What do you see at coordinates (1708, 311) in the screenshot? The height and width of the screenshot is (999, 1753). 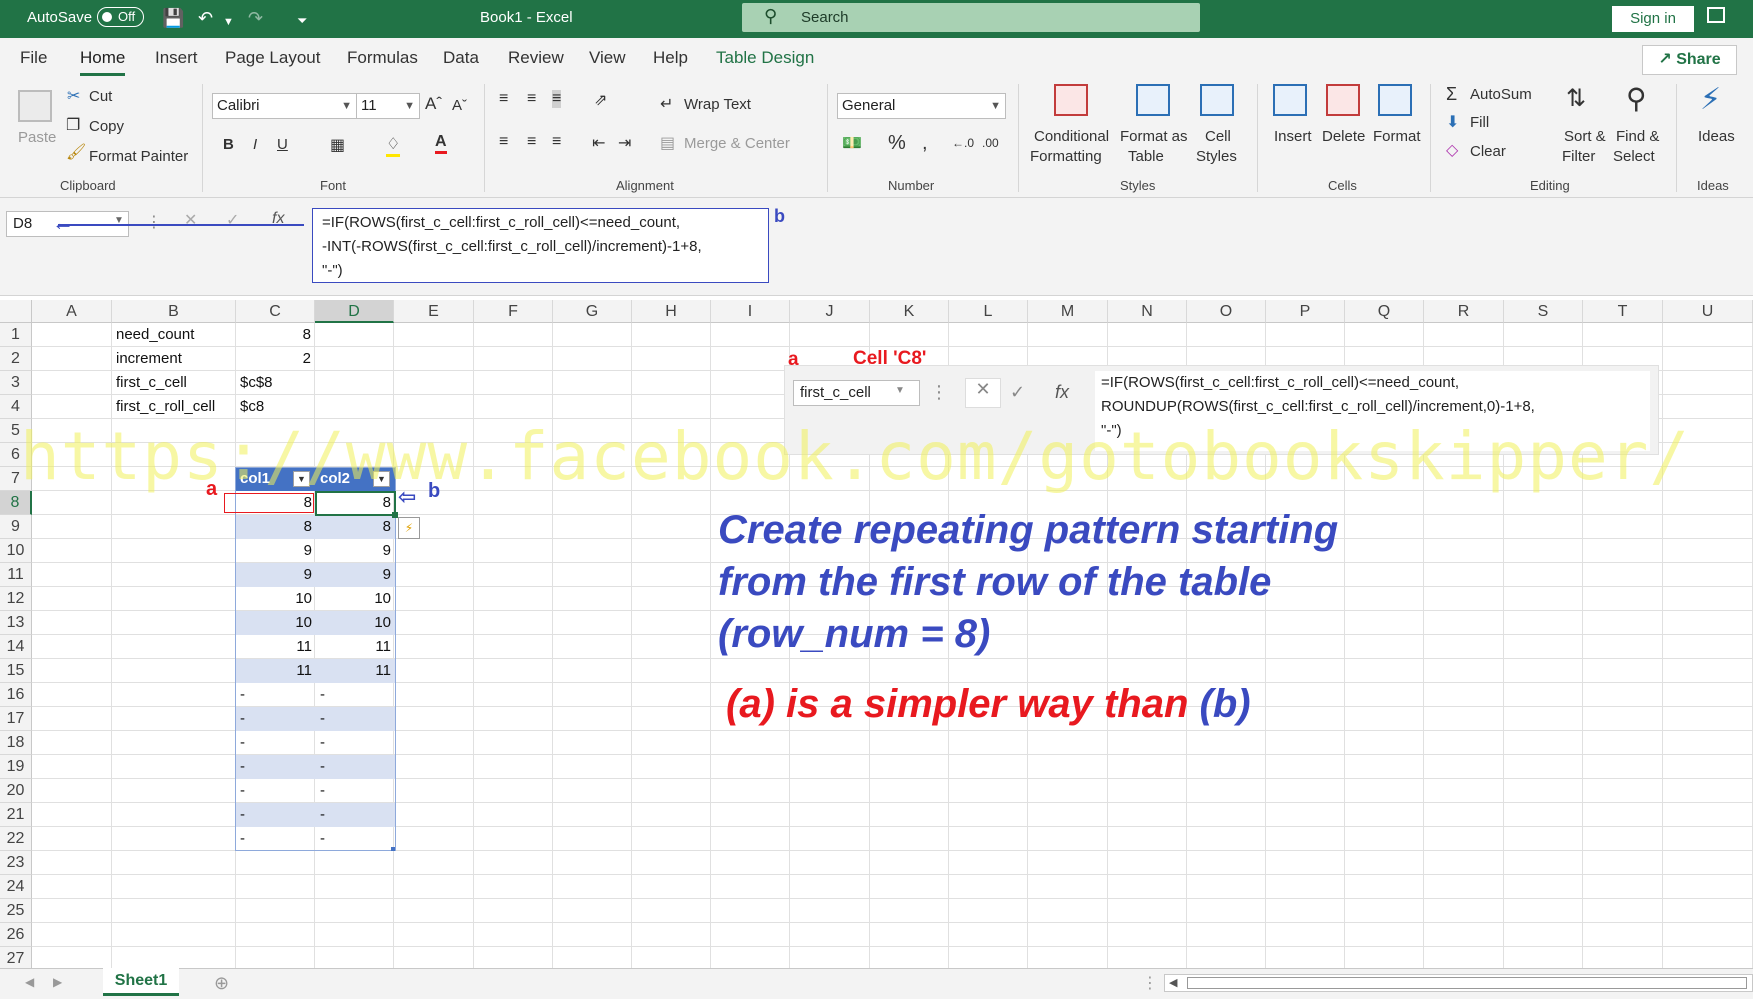 I see `column-header-u: U` at bounding box center [1708, 311].